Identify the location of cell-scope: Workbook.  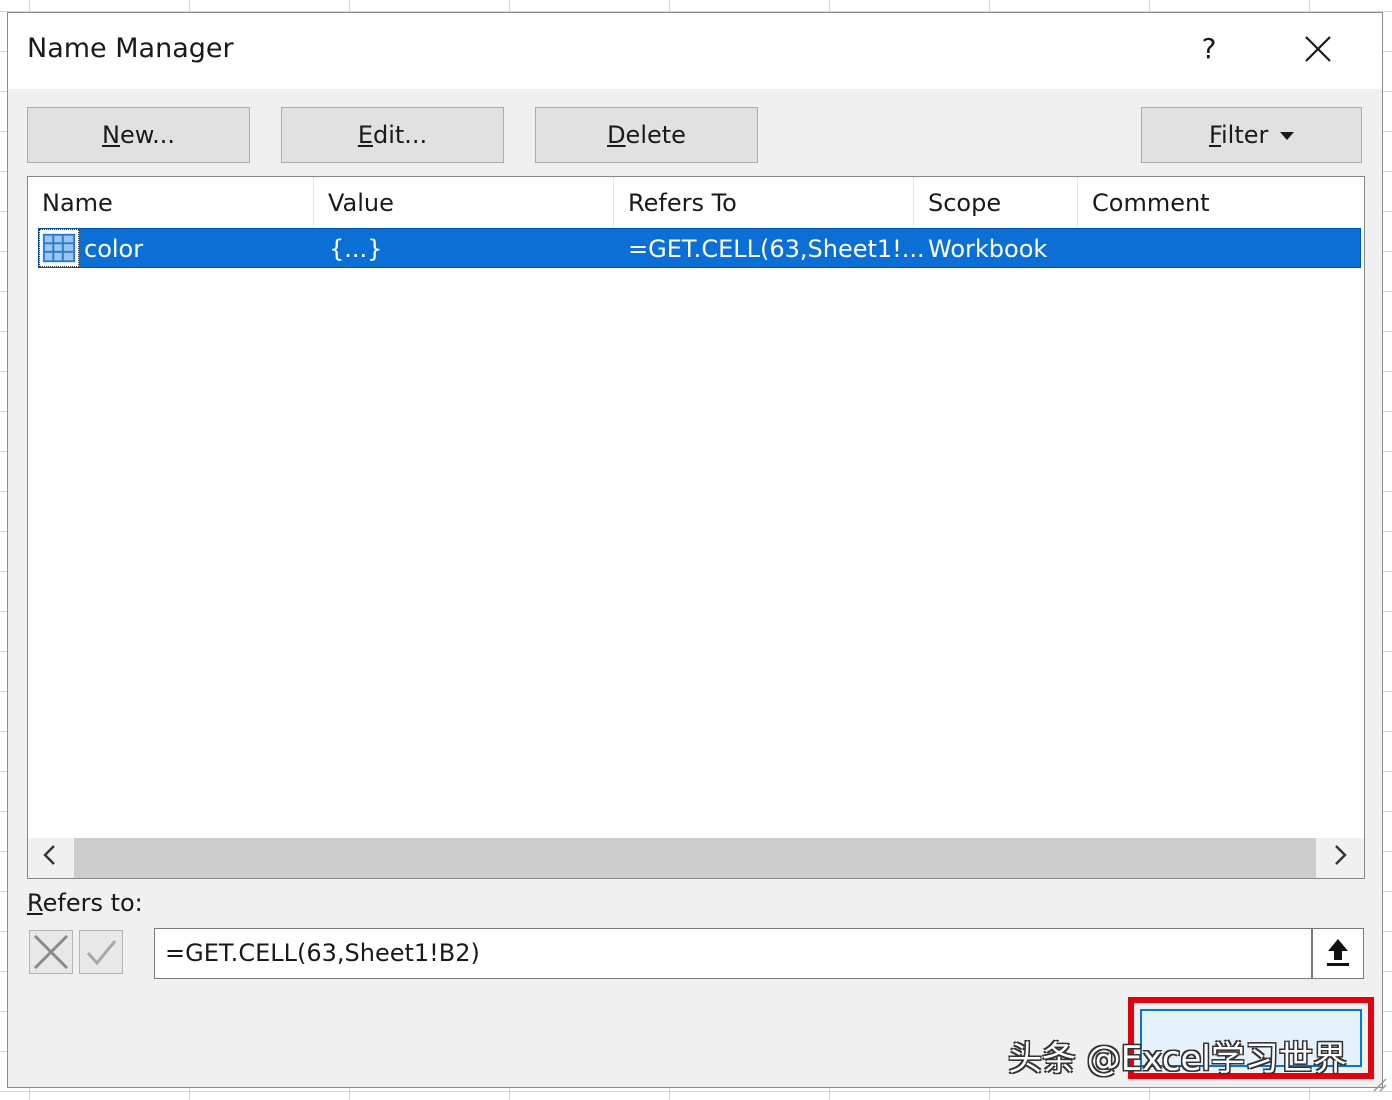
(988, 249).